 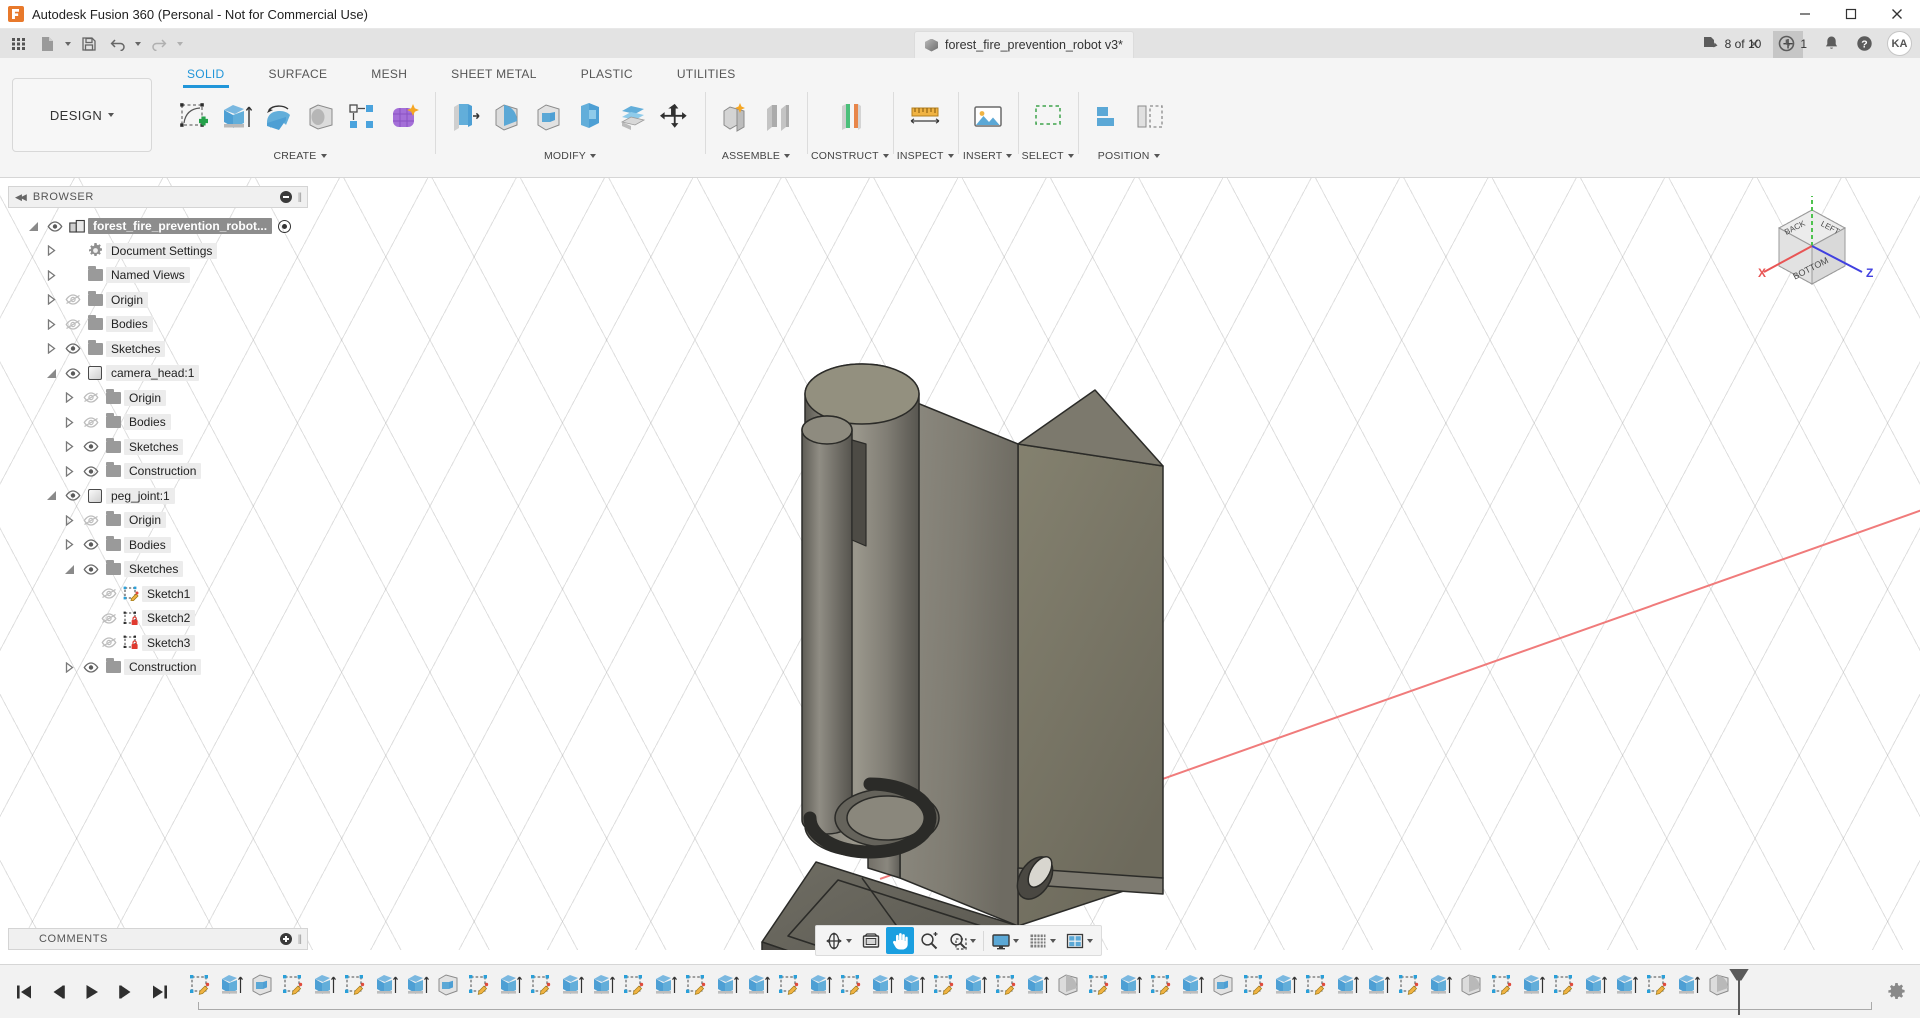 I want to click on align-icon, so click(x=1108, y=117).